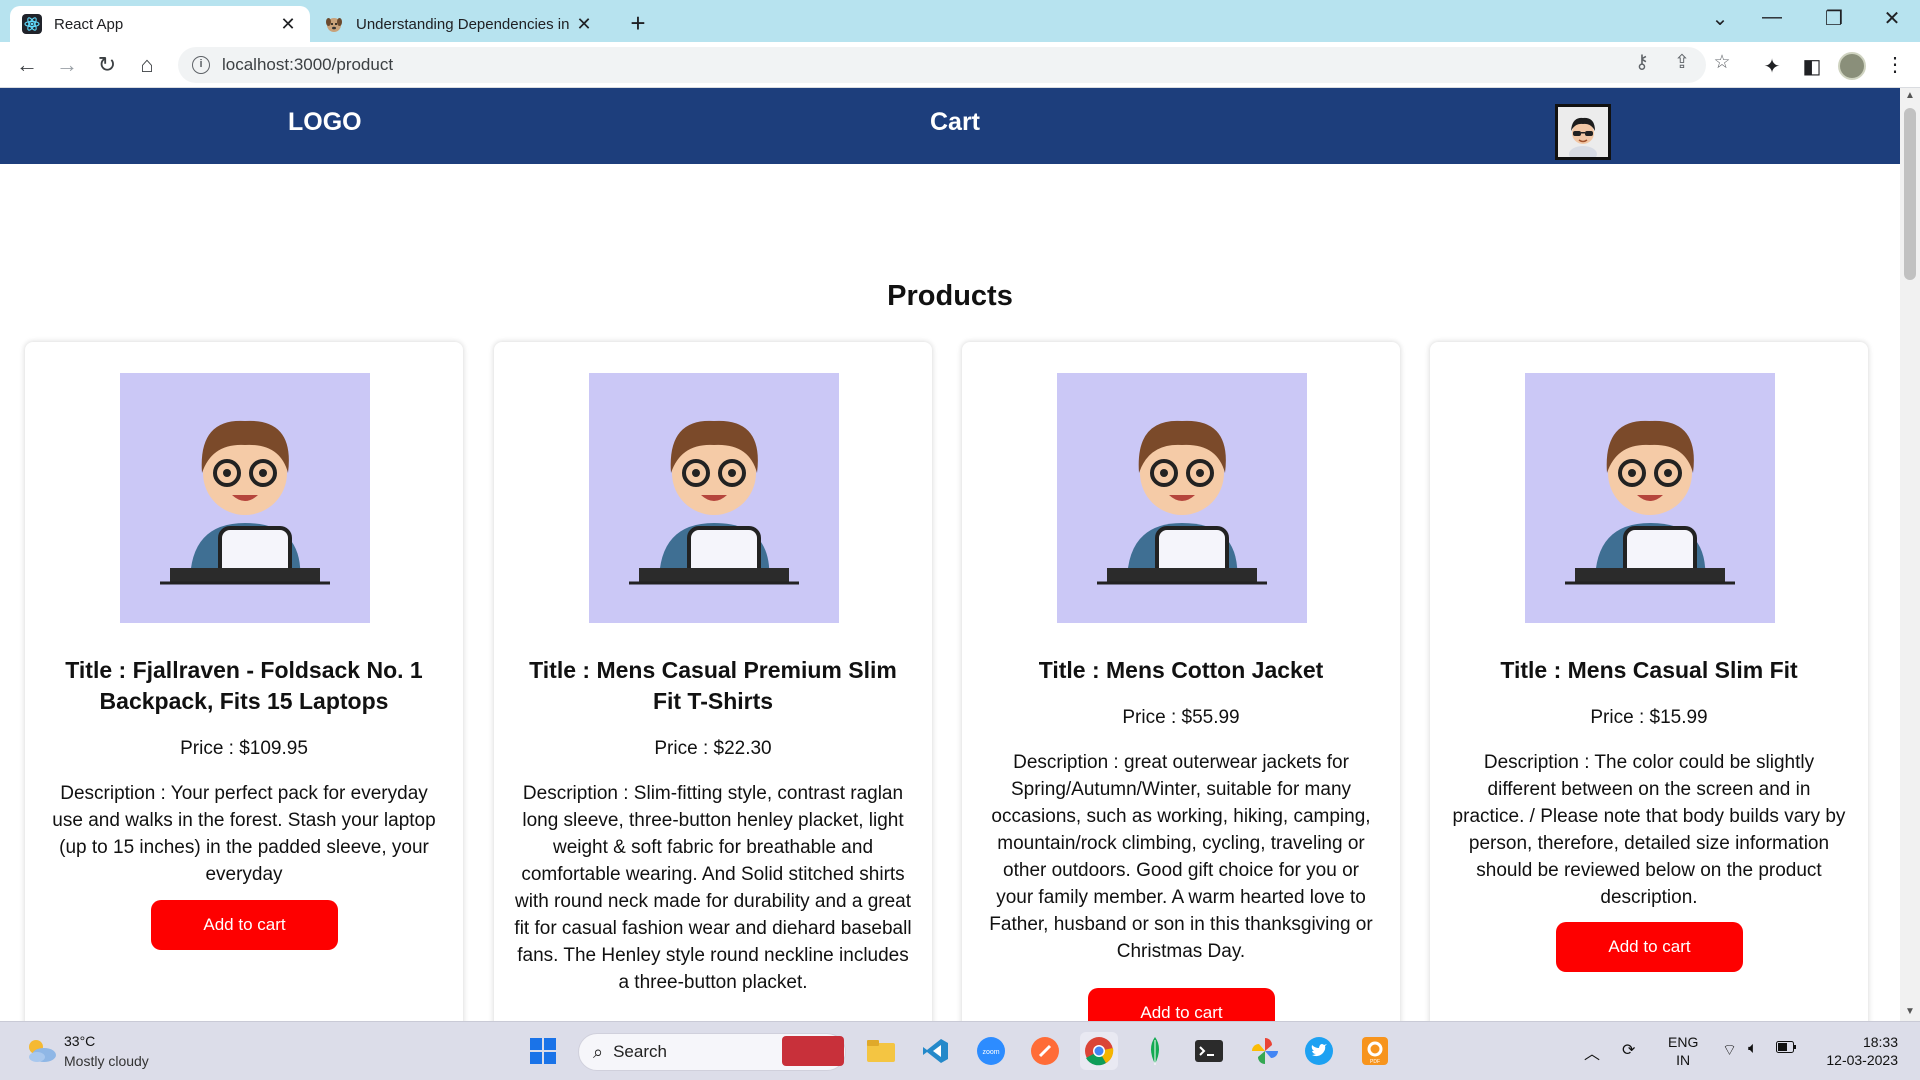 This screenshot has width=1920, height=1080. What do you see at coordinates (1862, 1060) in the screenshot?
I see `clock-date: 12-03-2023` at bounding box center [1862, 1060].